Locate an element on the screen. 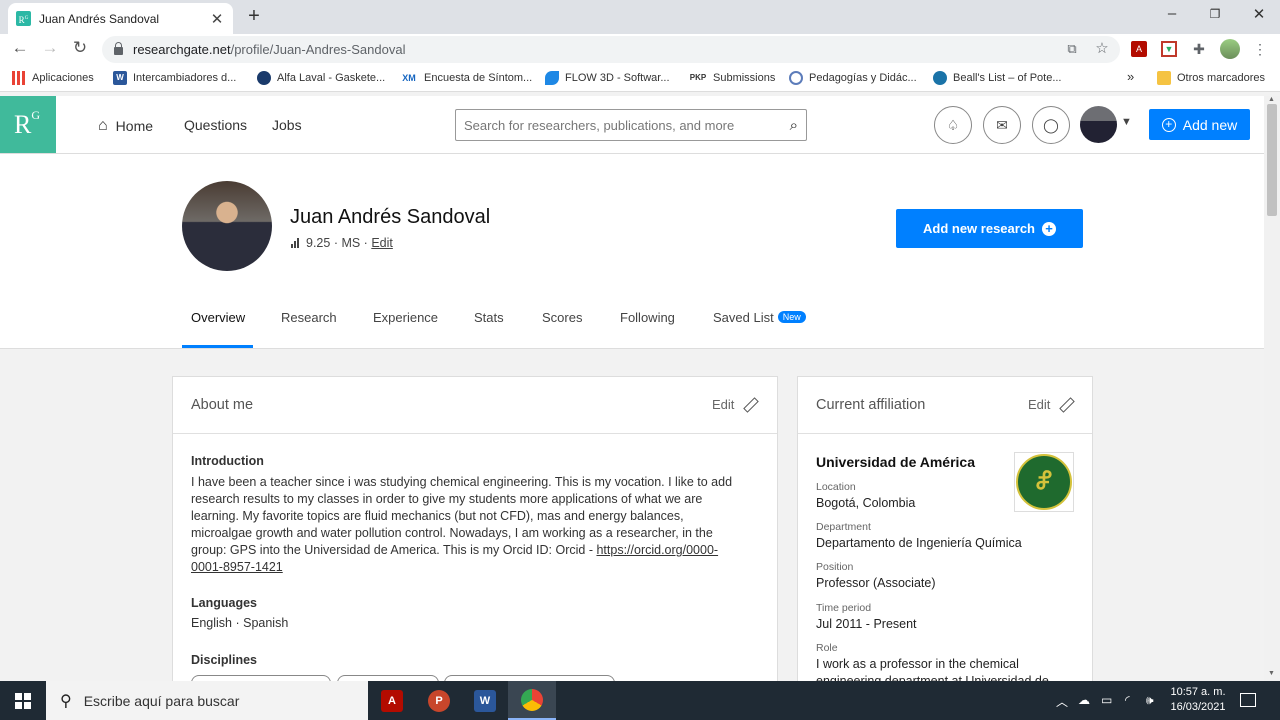 This screenshot has height=720, width=1280. tab-following: Following is located at coordinates (647, 317).